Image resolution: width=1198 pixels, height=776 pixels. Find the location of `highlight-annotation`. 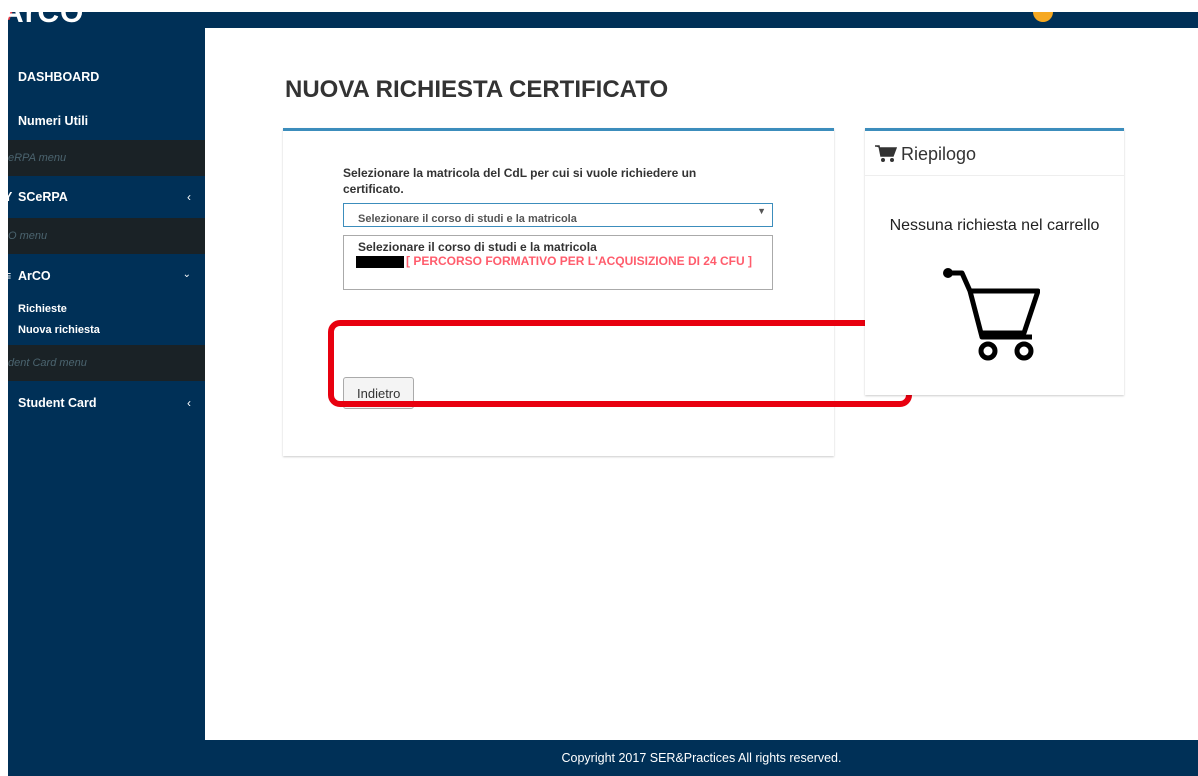

highlight-annotation is located at coordinates (620, 363).